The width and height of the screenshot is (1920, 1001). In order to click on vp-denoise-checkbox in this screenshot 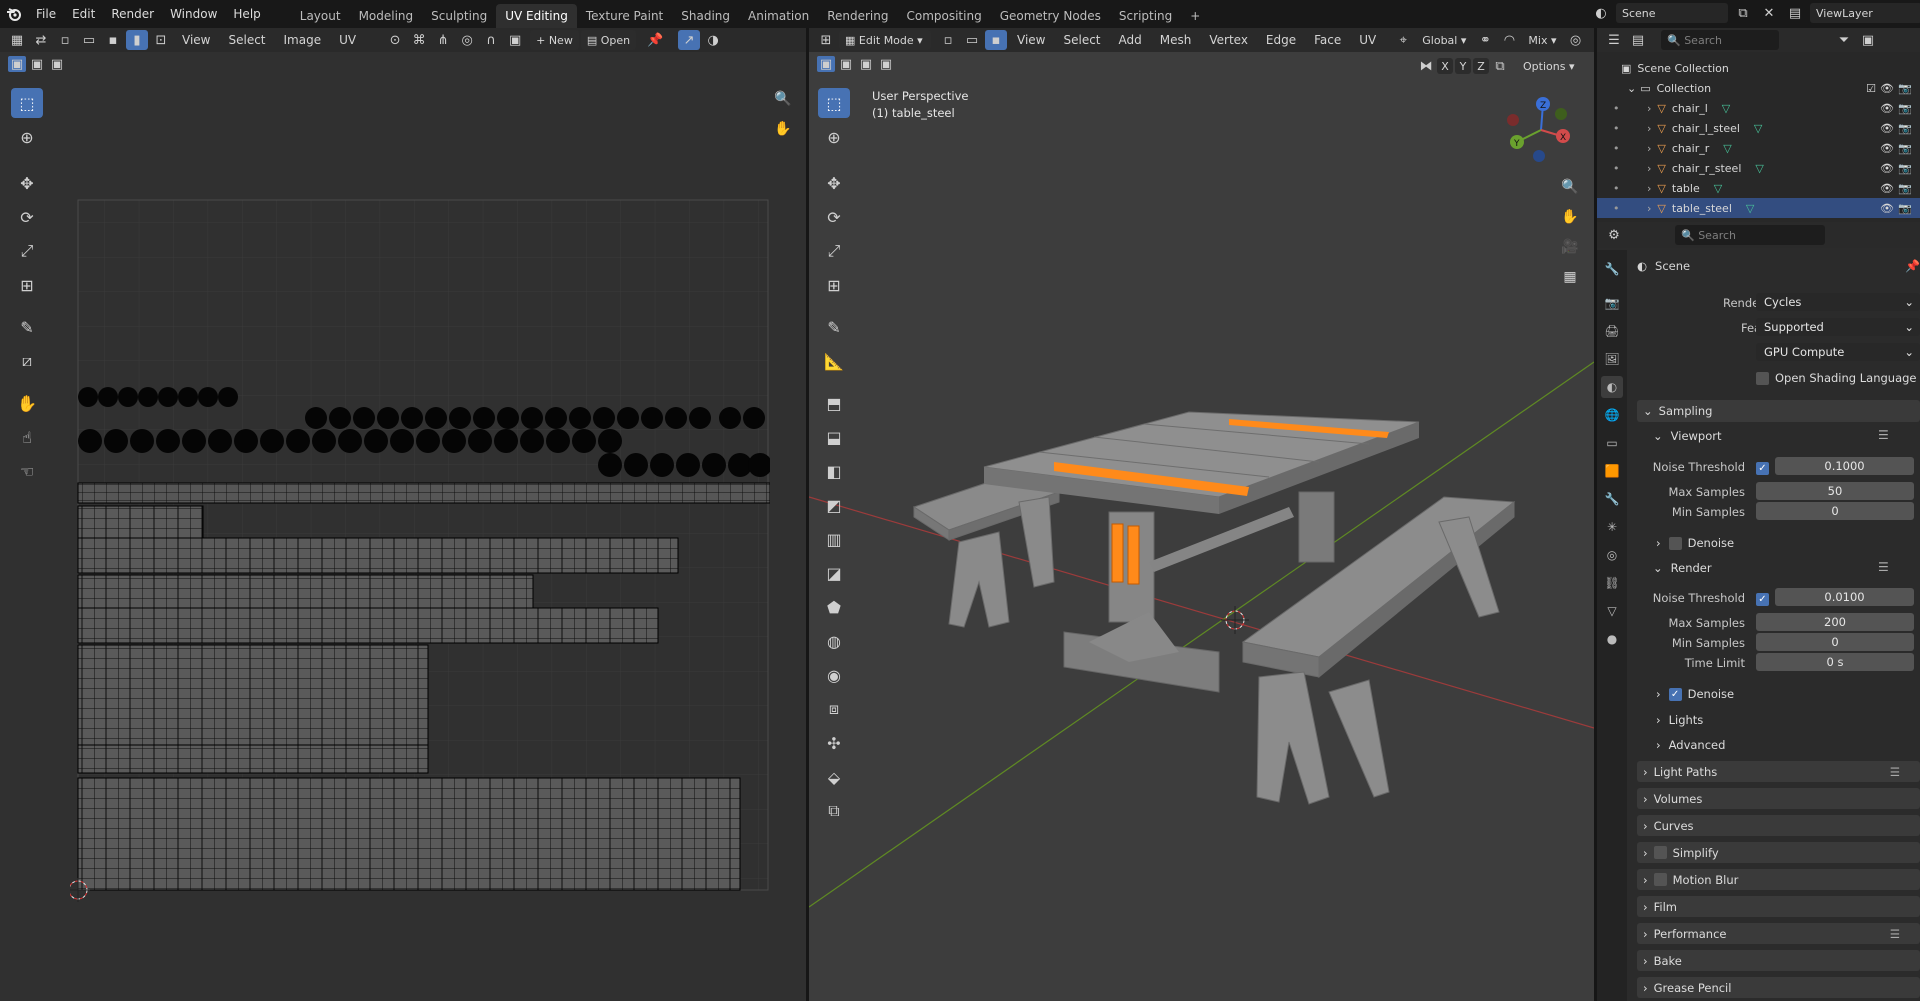, I will do `click(1675, 543)`.